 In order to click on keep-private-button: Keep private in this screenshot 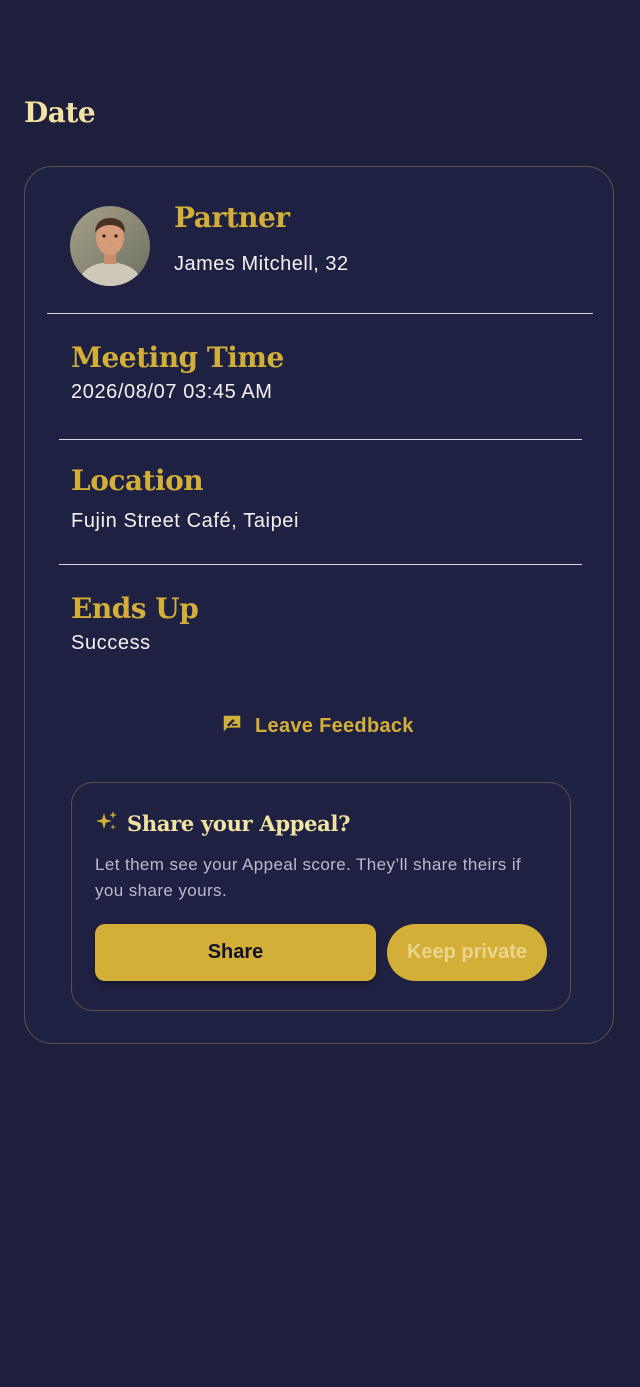, I will do `click(467, 952)`.